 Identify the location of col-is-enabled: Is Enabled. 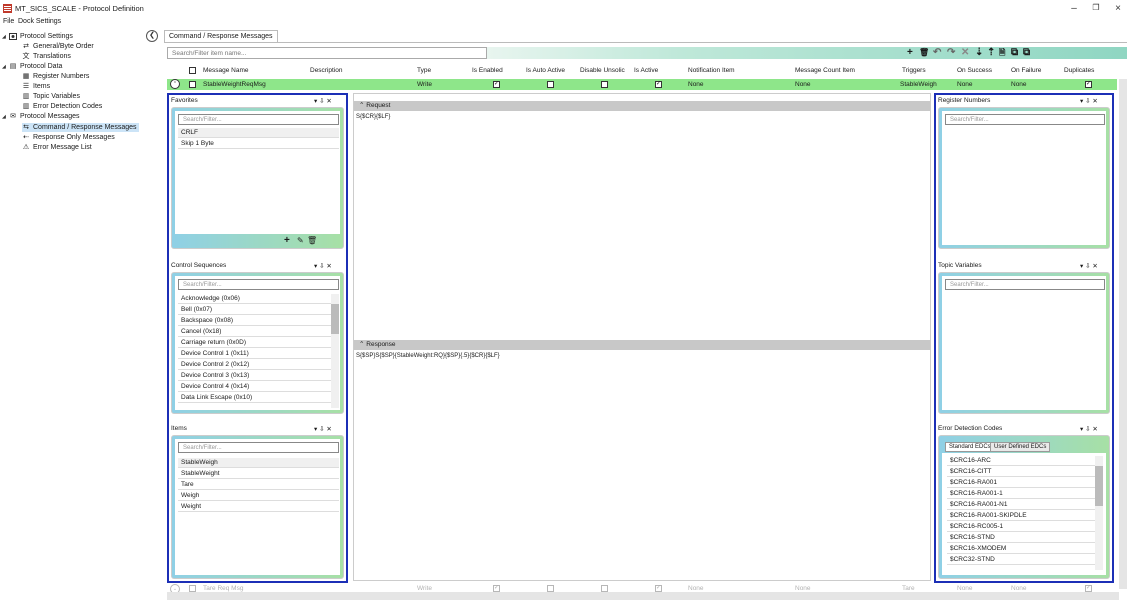
(487, 70).